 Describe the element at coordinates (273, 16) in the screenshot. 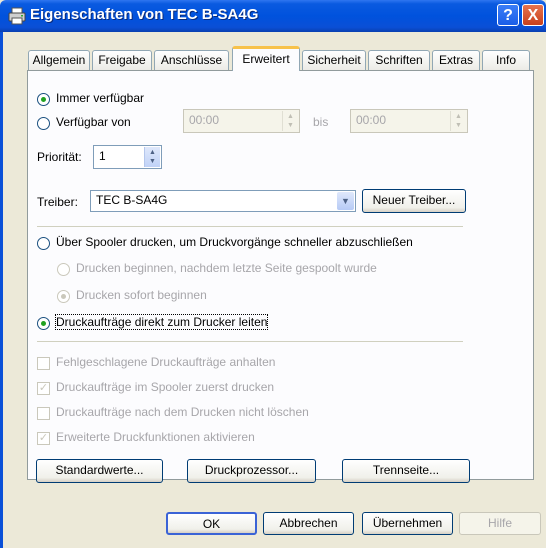

I see `title-bar: Eigenschaften von TEC B-SA4G ? X` at that location.